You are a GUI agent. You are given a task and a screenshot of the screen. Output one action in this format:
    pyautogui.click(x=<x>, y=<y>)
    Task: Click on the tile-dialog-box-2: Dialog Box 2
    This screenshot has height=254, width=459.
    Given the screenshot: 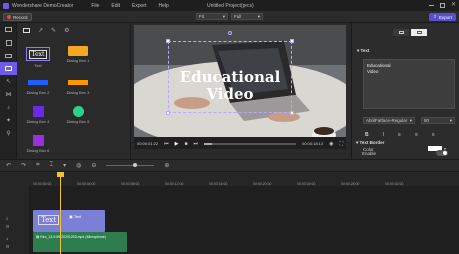 What is the action you would take?
    pyautogui.click(x=38, y=86)
    